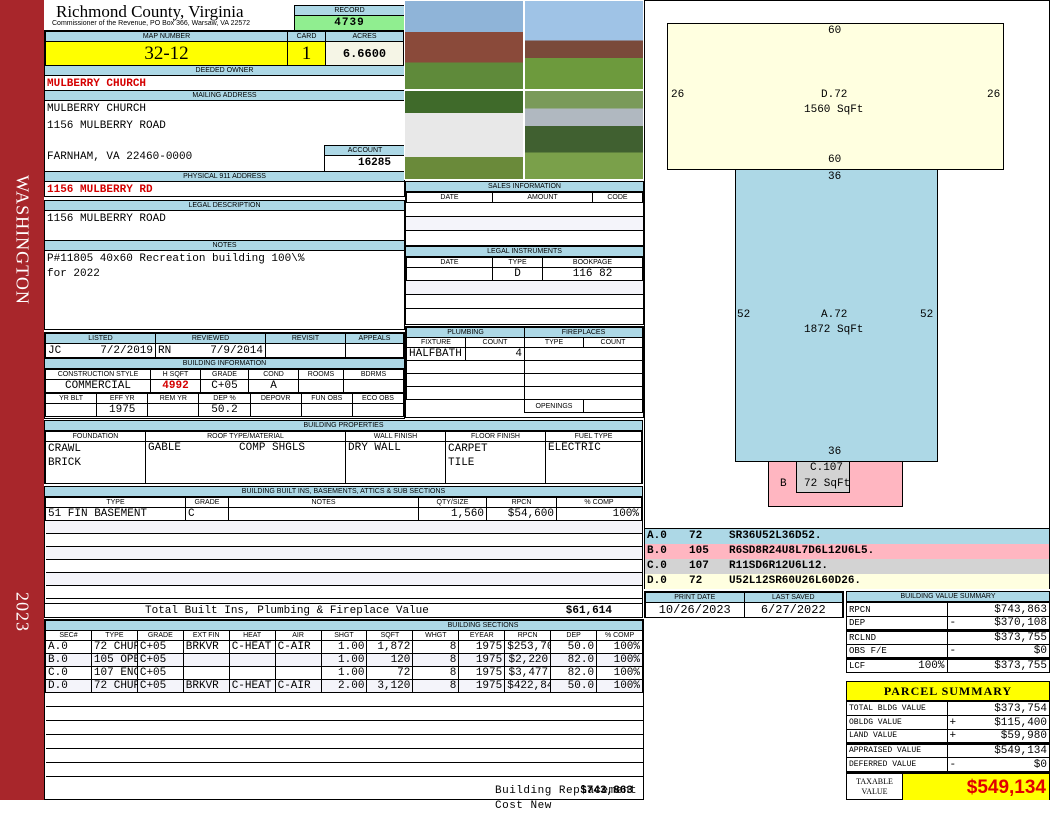 The image size is (1050, 814). Describe the element at coordinates (344, 660) in the screenshot. I see `cell: 1.00` at that location.